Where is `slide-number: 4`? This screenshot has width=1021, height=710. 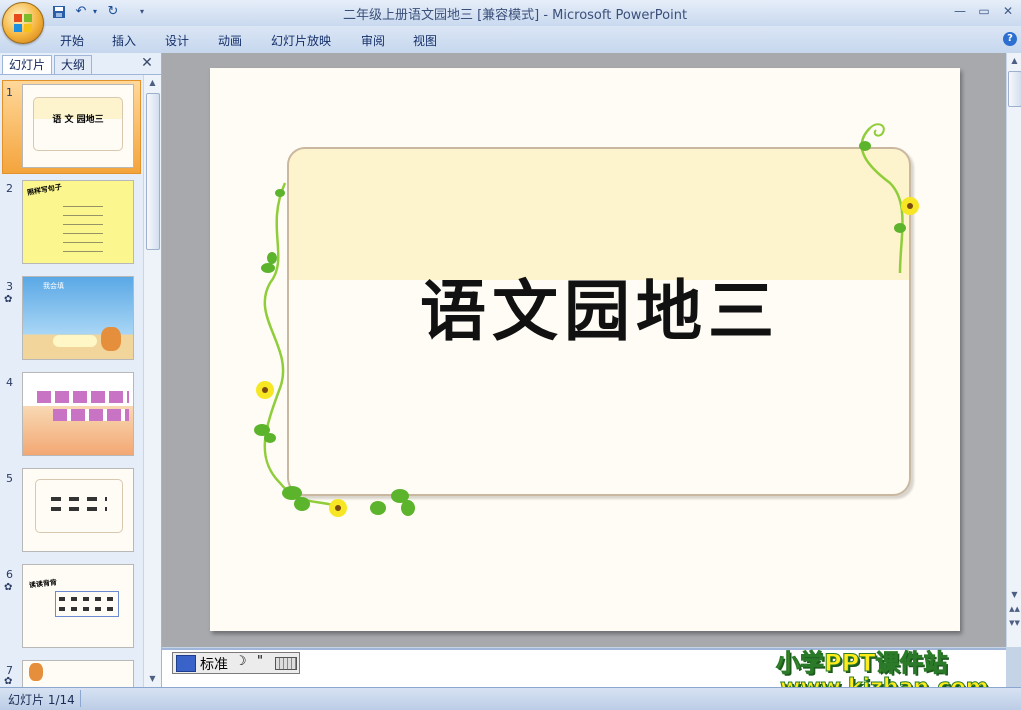
slide-number: 4 is located at coordinates (9, 382).